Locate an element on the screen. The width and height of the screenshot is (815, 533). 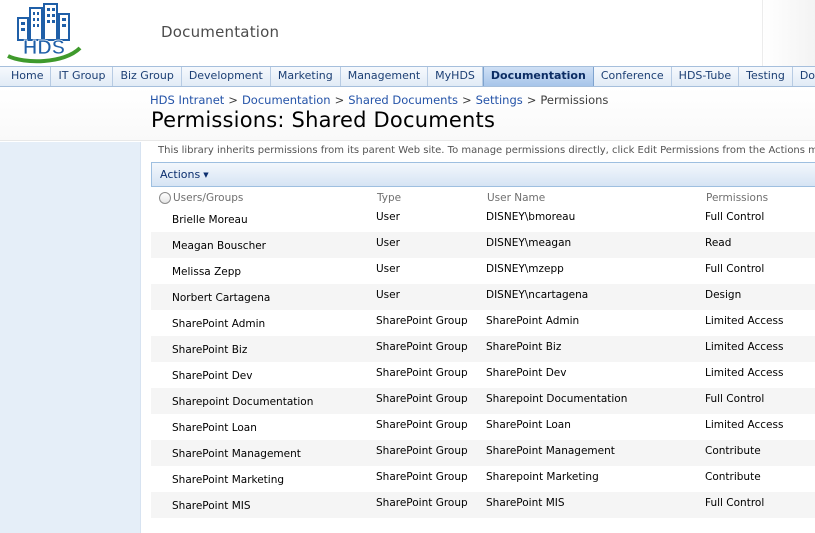
cell-users-groups: SharePoint Admin is located at coordinates (218, 324).